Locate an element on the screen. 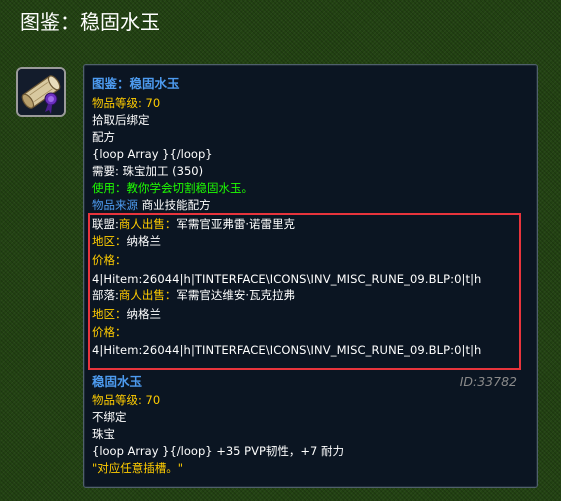 This screenshot has width=561, height=501. crafted-item-id: ID:33782 is located at coordinates (488, 381).